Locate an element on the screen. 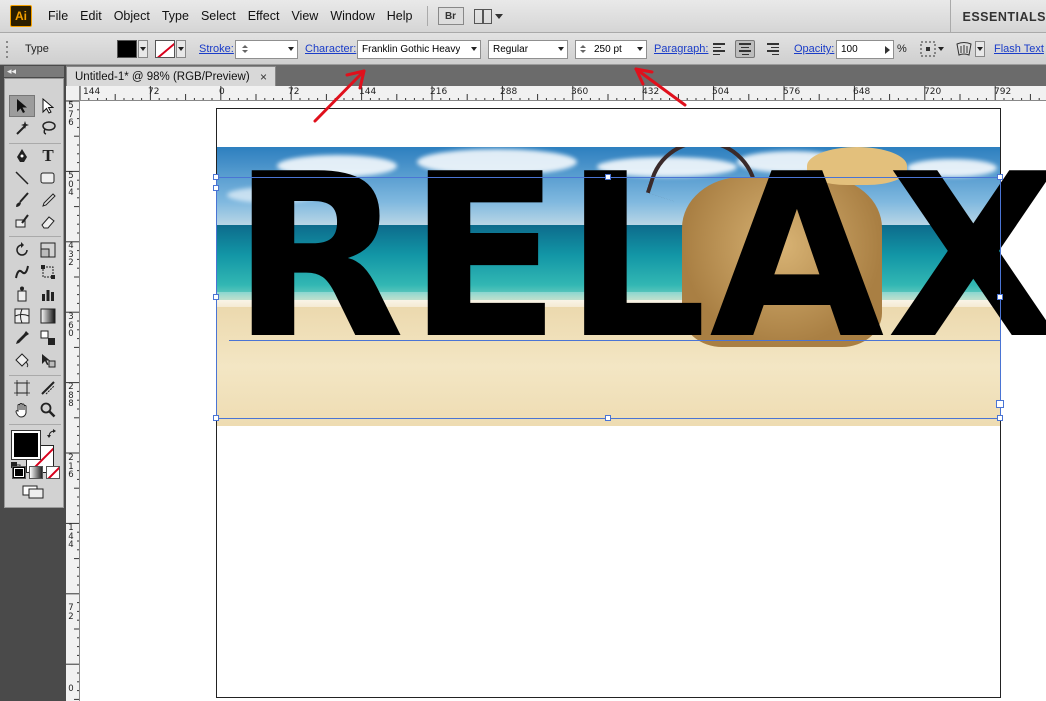  hand-tool is located at coordinates (22, 410).